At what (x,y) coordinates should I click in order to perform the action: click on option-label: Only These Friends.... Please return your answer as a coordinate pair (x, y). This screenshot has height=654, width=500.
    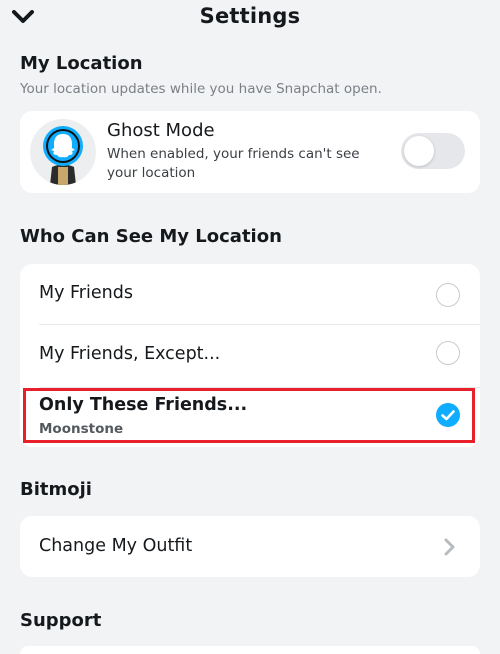
    Looking at the image, I should click on (143, 405).